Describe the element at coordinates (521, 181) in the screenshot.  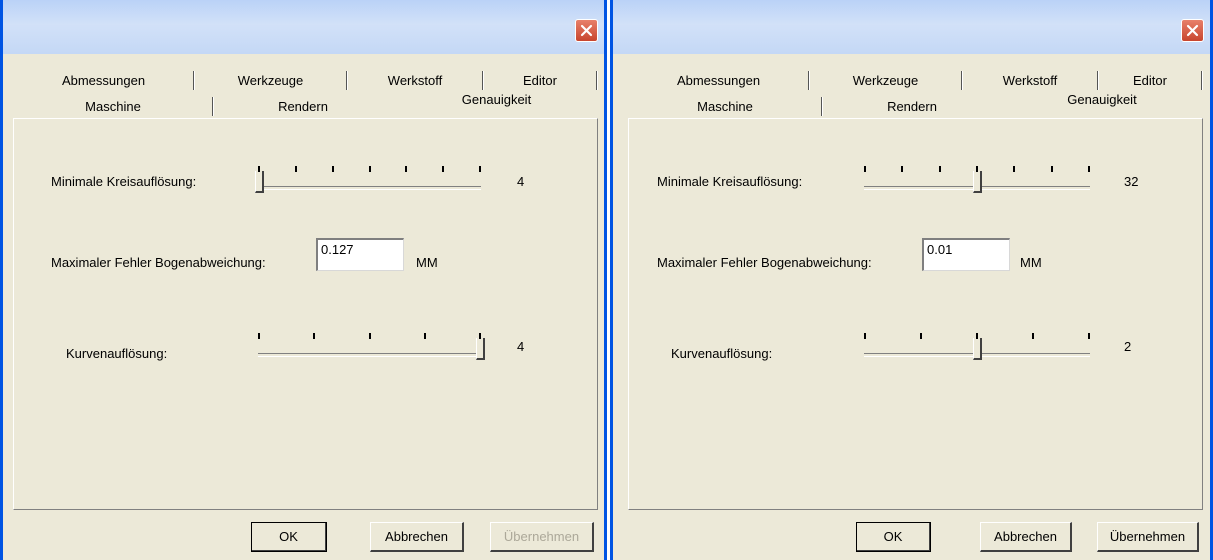
I see `kreisaufloesung-value: 4` at that location.